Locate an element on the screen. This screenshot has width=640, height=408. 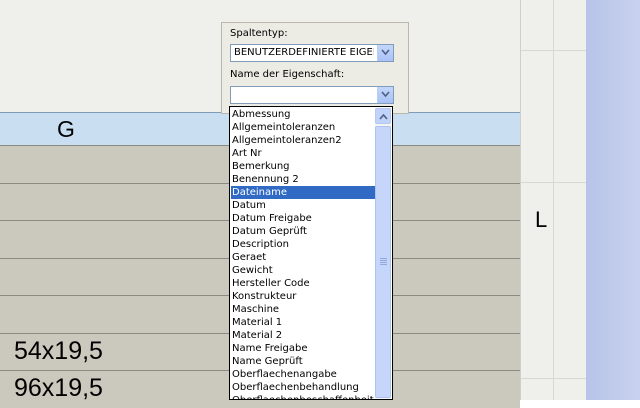
dropdown-option: Geraet is located at coordinates (304, 257).